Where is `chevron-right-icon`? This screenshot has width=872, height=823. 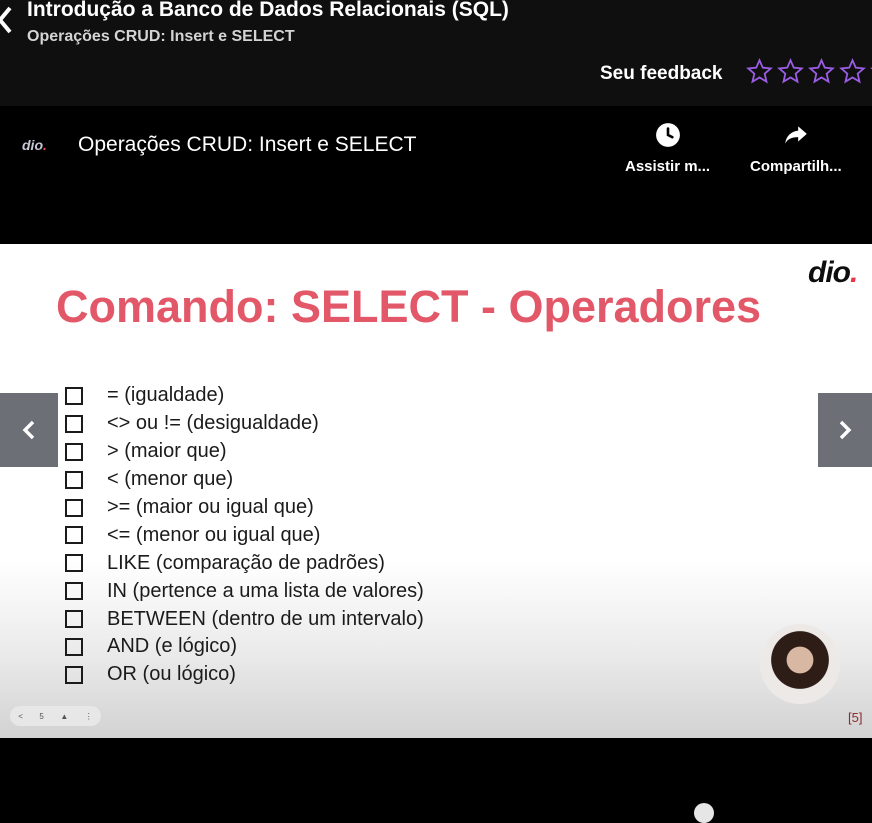
chevron-right-icon is located at coordinates (845, 430).